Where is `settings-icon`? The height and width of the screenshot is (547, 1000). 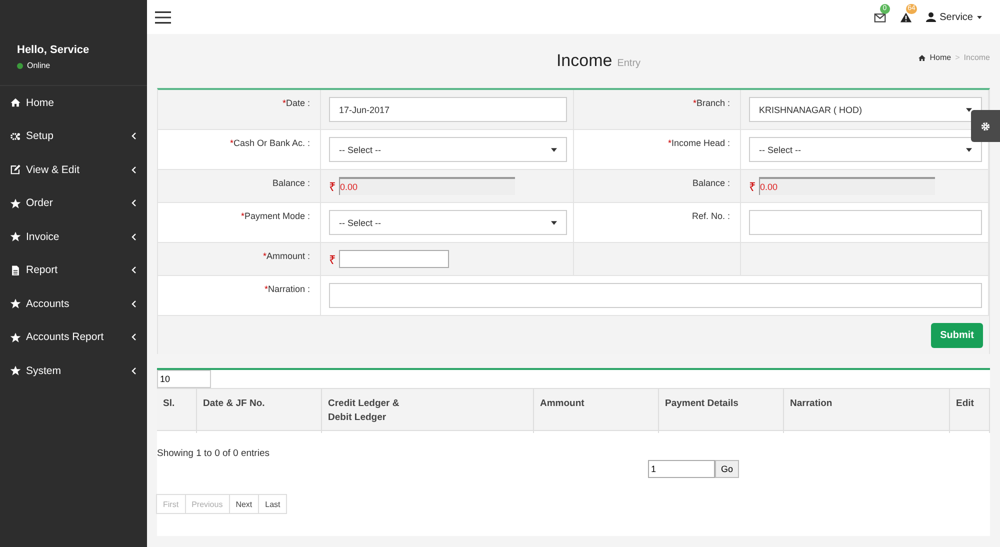 settings-icon is located at coordinates (985, 126).